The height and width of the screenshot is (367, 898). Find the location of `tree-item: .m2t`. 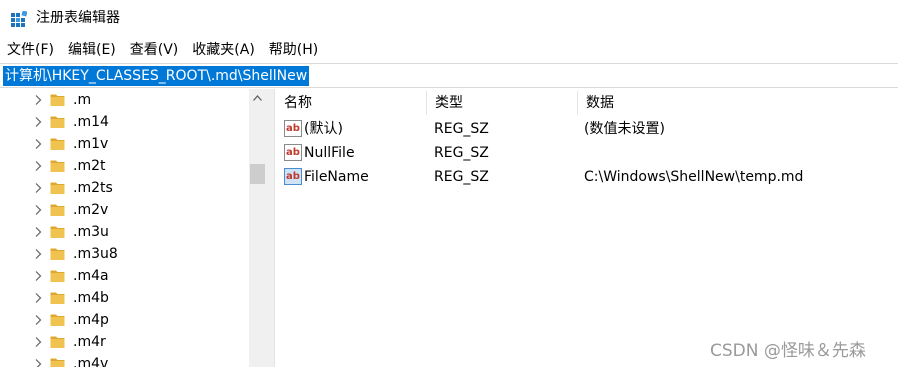

tree-item: .m2t is located at coordinates (124, 166).